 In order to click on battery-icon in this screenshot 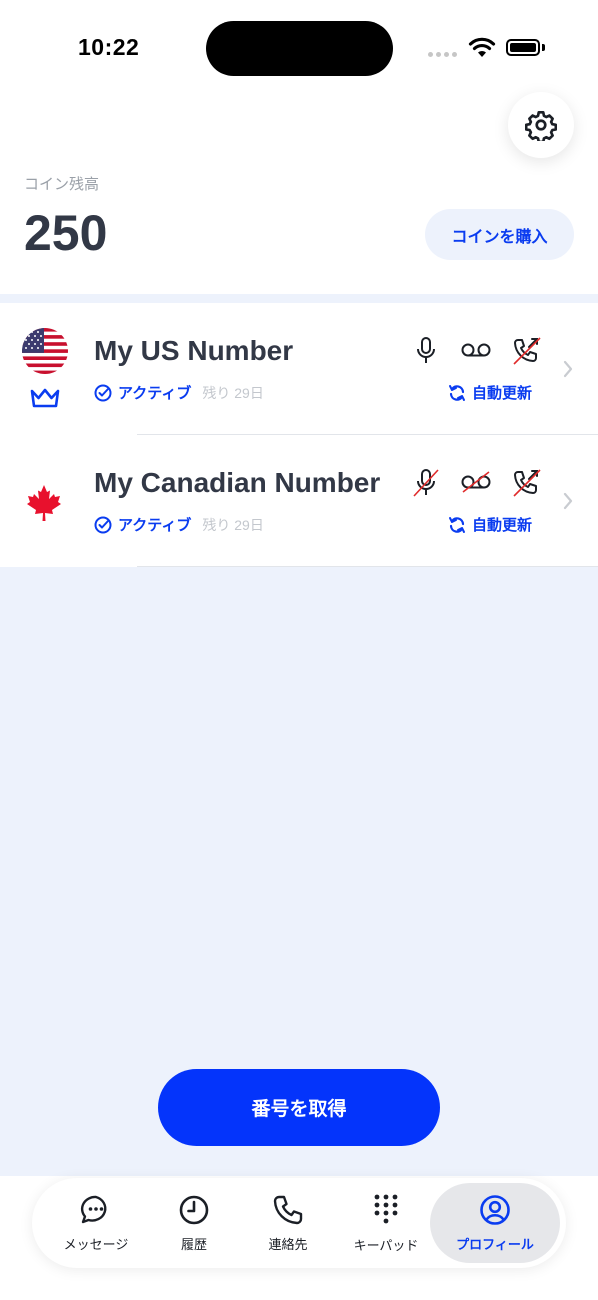, I will do `click(523, 47)`.